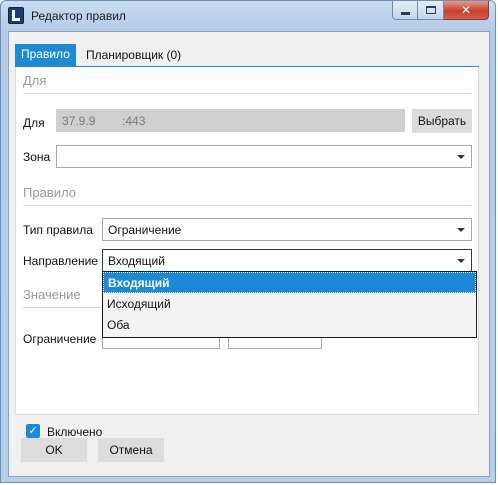  I want to click on direction-option-outgoing: Исходящий, so click(289, 303).